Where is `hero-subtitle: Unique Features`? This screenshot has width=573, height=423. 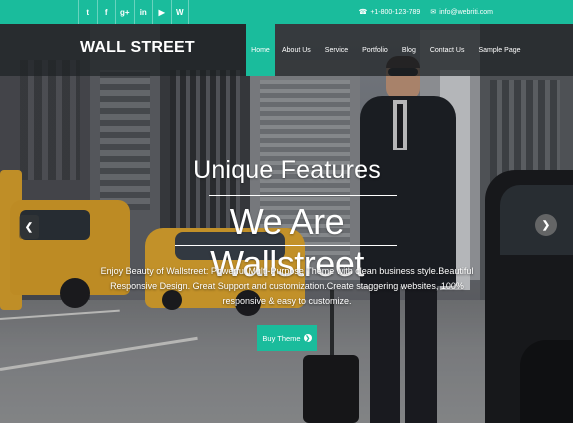
hero-subtitle: Unique Features is located at coordinates (287, 170).